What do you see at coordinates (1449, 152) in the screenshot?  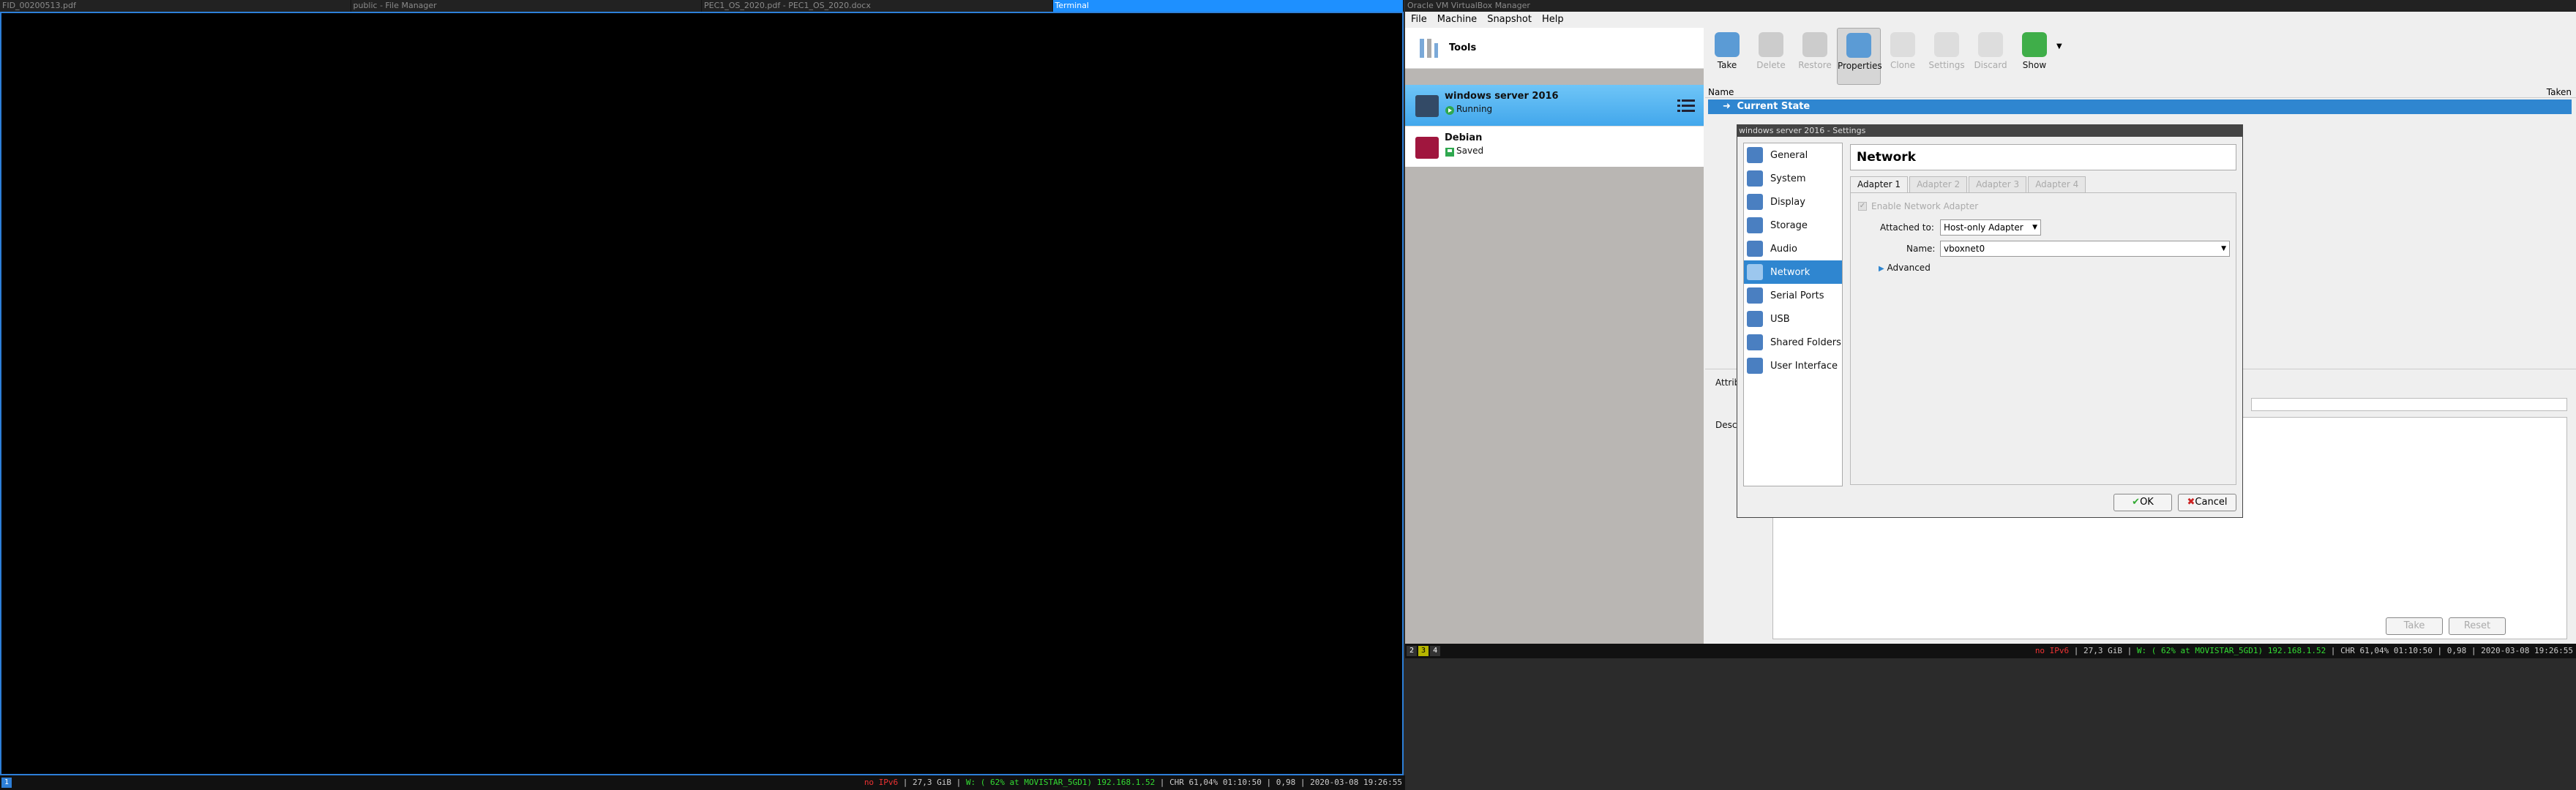 I see `saved-icon` at bounding box center [1449, 152].